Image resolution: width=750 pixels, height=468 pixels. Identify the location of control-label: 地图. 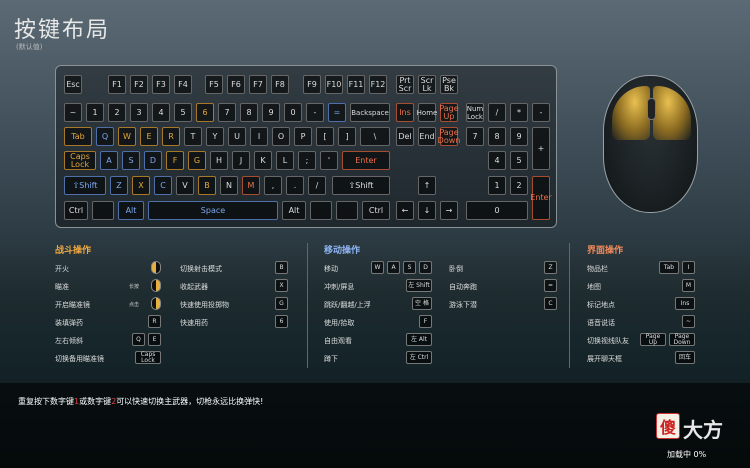
(594, 287).